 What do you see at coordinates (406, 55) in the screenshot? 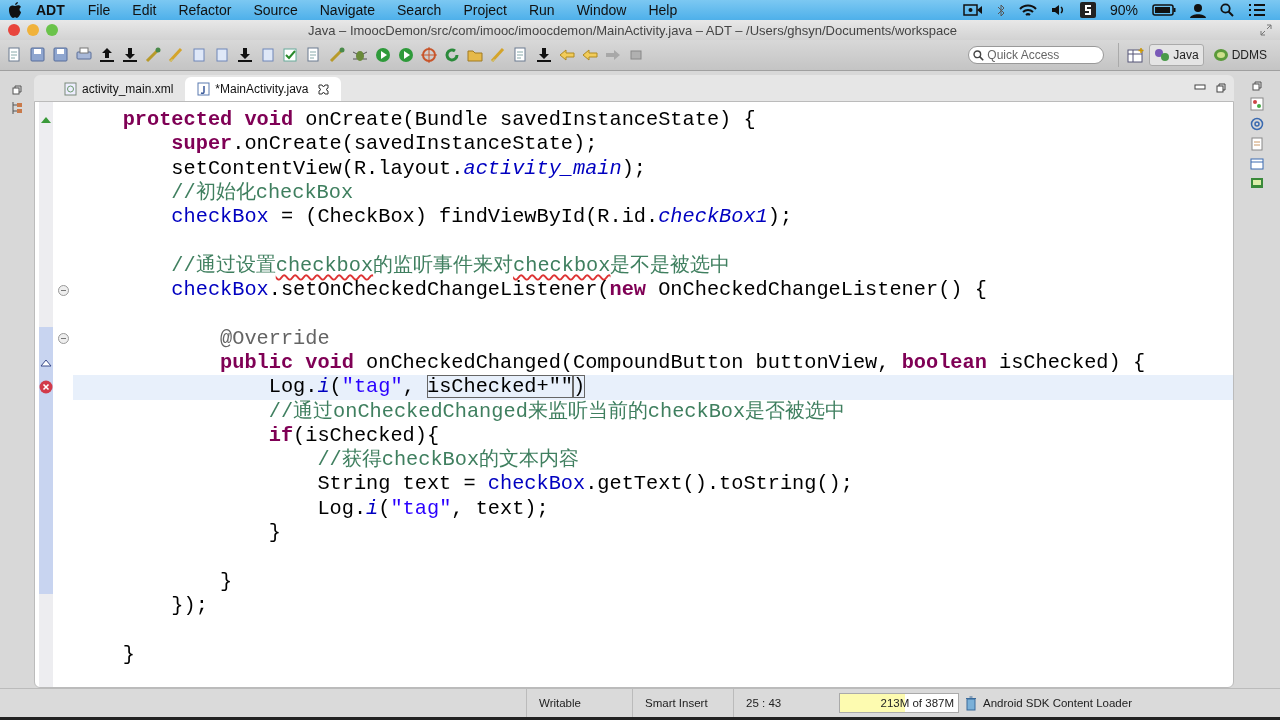
I see `run-icon` at bounding box center [406, 55].